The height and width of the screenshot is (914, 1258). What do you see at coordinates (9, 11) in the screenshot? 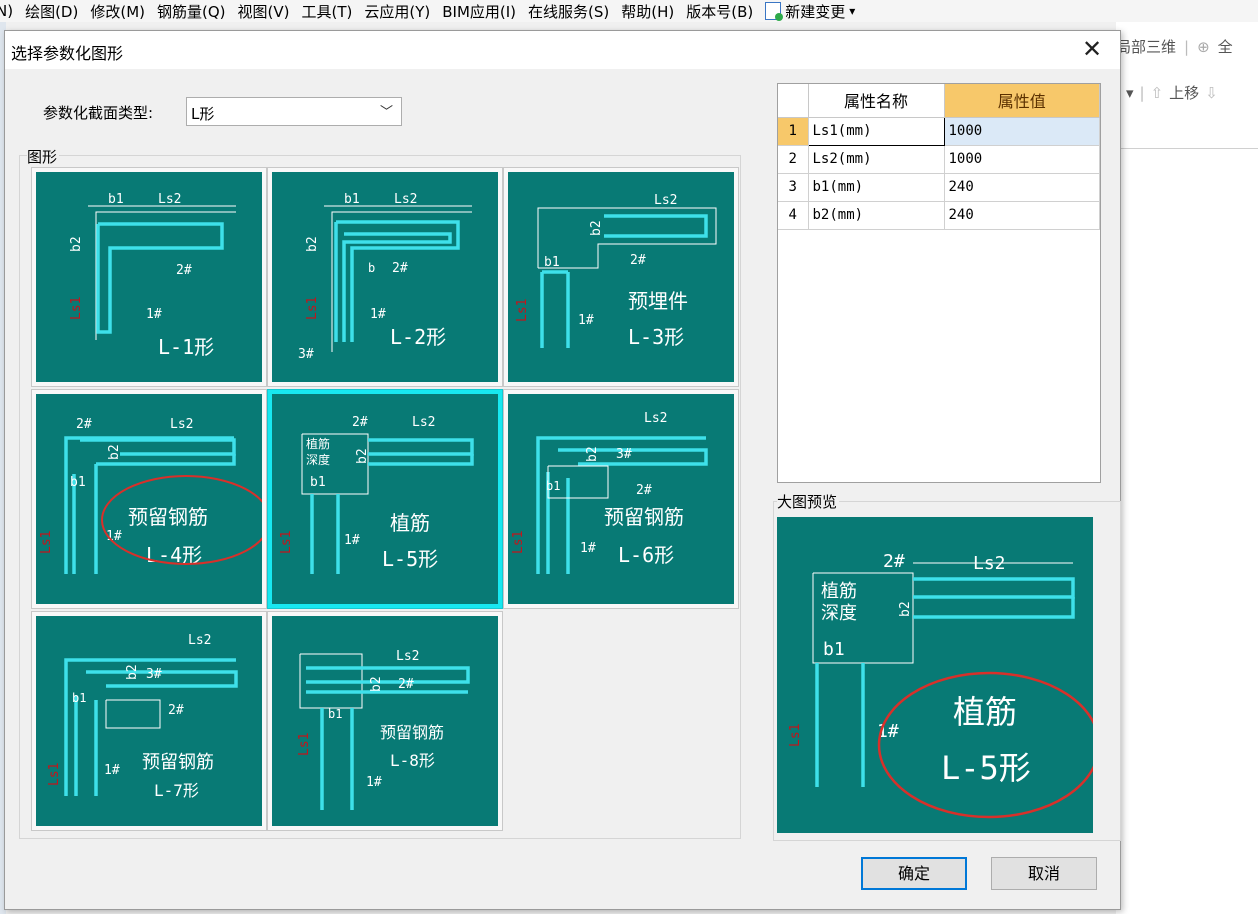
I see `menu-item: N)` at bounding box center [9, 11].